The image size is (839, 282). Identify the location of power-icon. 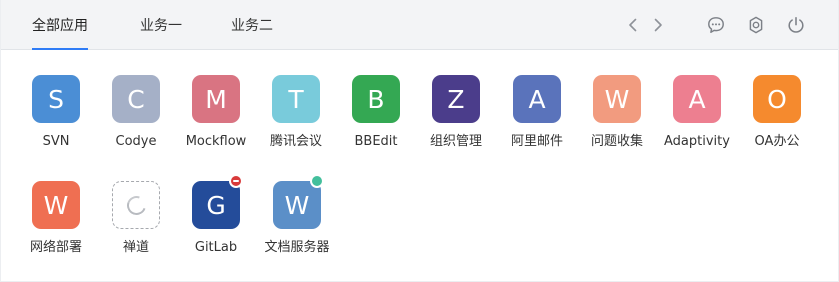
(796, 25).